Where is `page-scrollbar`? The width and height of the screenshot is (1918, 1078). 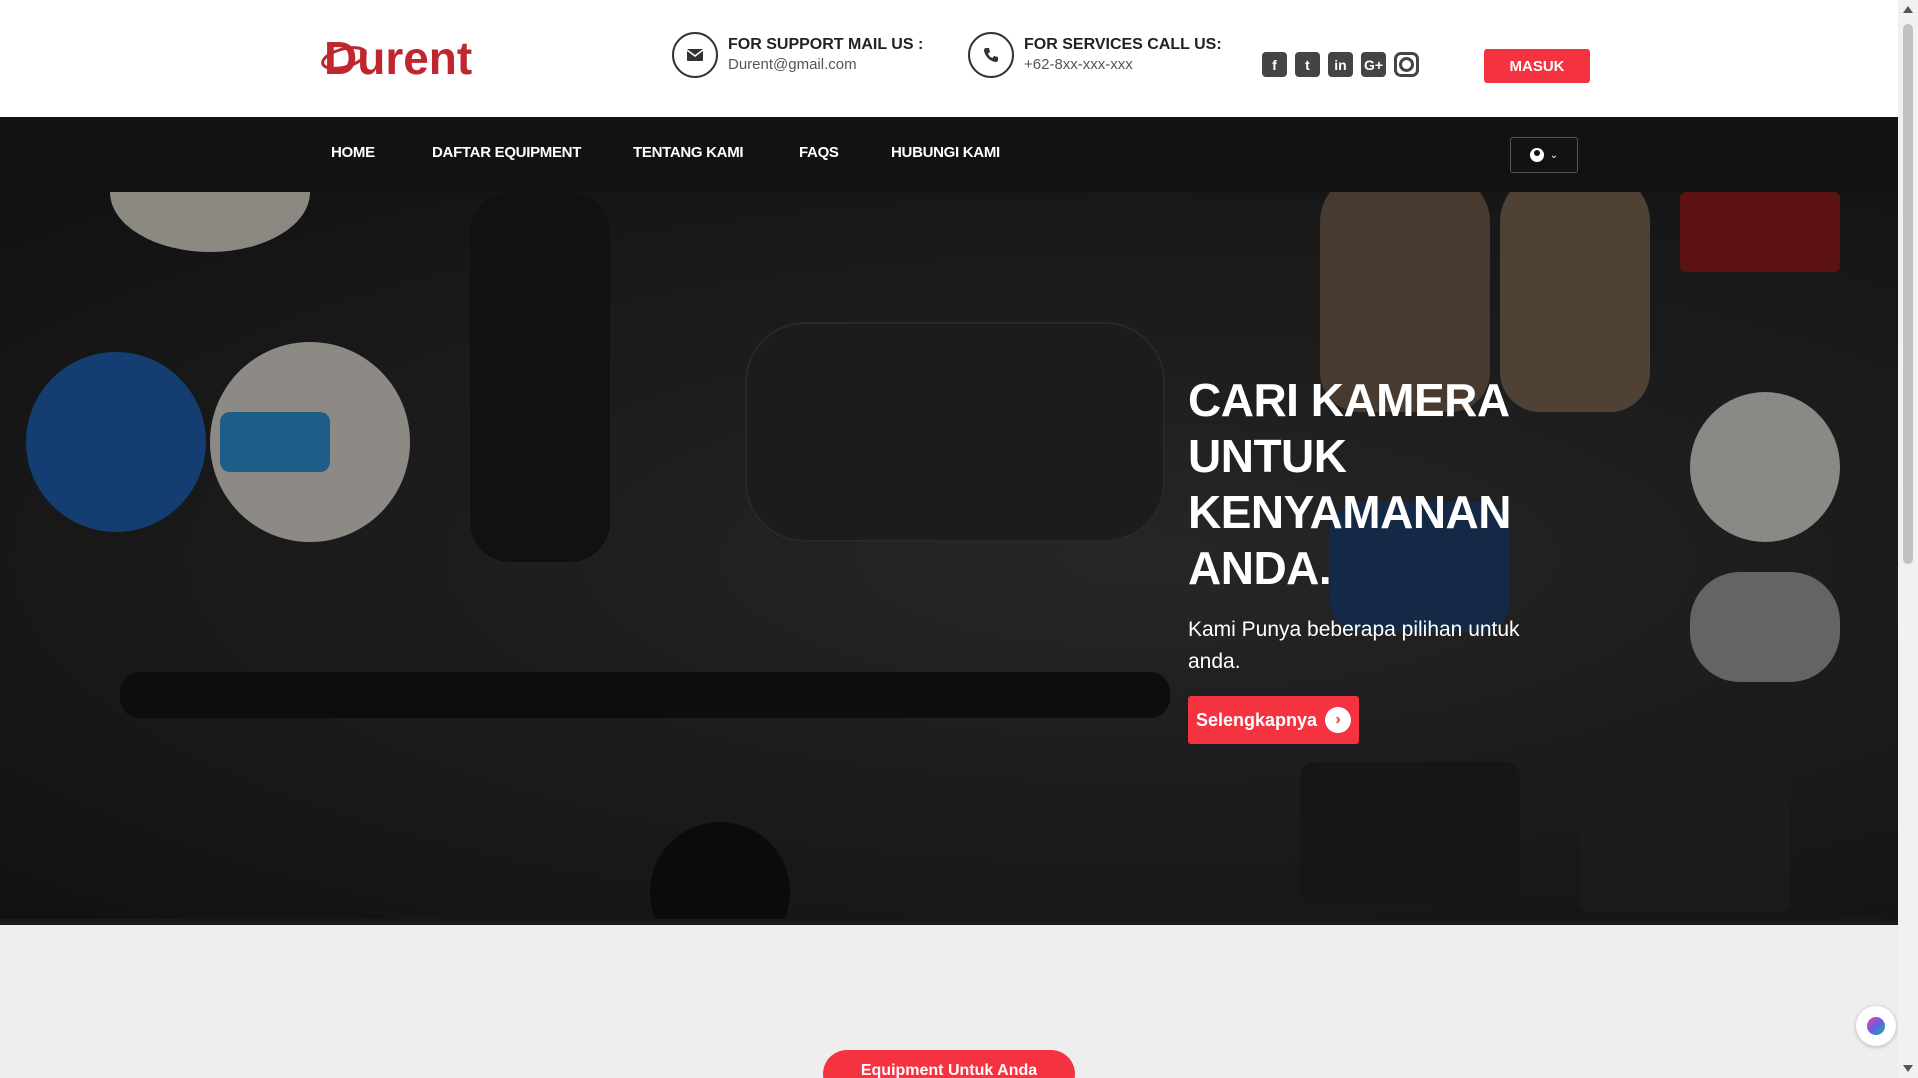
page-scrollbar is located at coordinates (1908, 539).